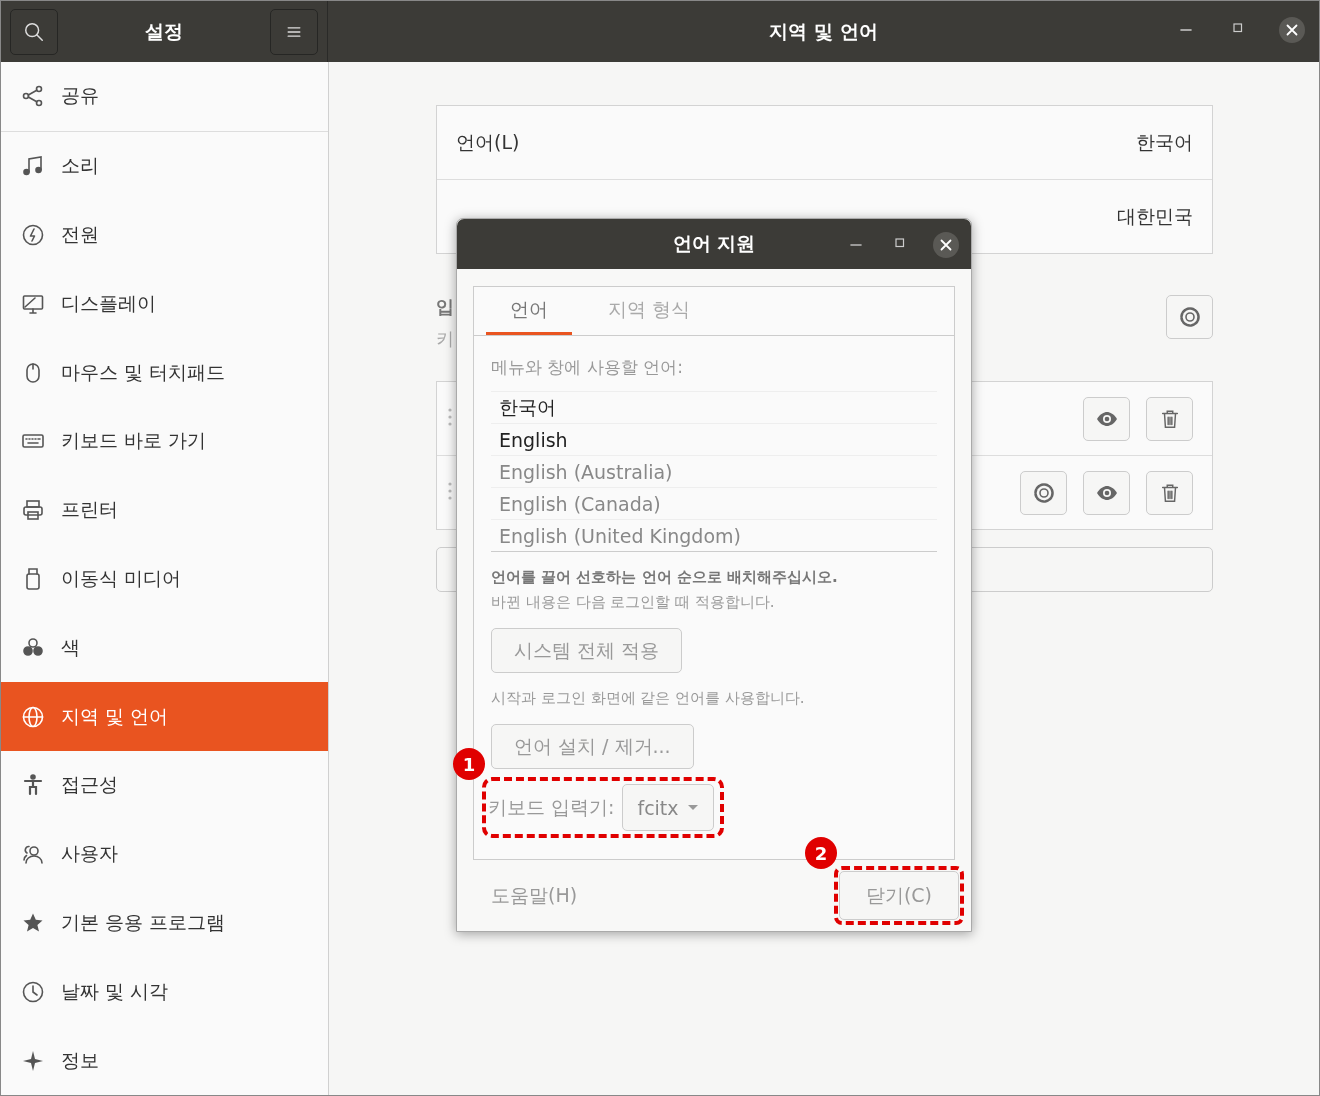 This screenshot has height=1096, width=1320. What do you see at coordinates (529, 311) in the screenshot?
I see `tab: 언어` at bounding box center [529, 311].